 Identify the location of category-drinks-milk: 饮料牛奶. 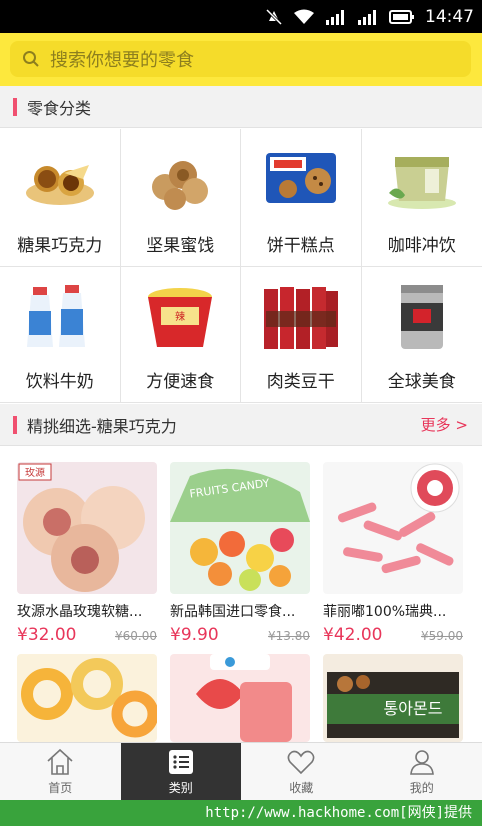
(60, 335).